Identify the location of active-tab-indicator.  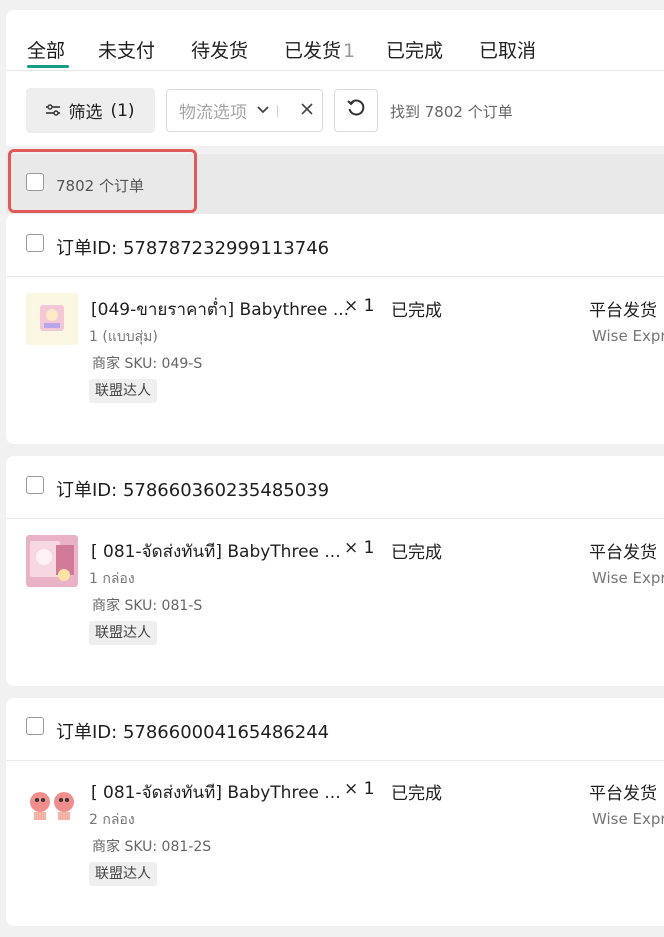
(48, 66).